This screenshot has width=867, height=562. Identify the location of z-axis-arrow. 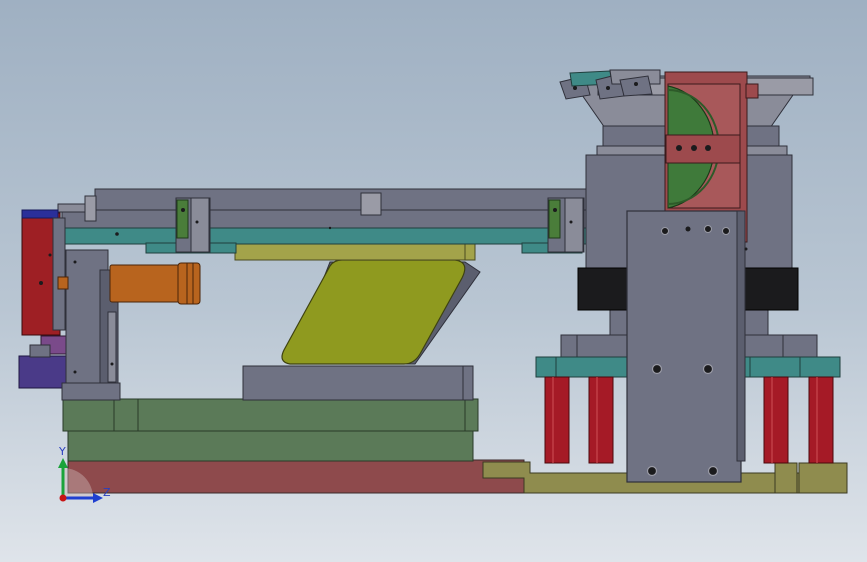
(98, 498).